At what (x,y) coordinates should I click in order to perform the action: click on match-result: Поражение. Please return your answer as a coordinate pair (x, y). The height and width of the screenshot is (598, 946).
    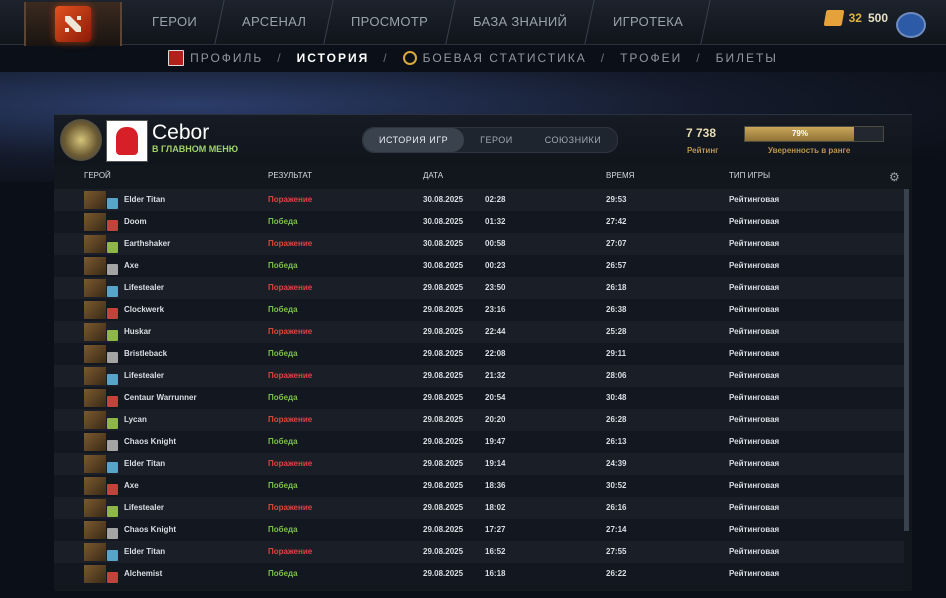
    Looking at the image, I should click on (290, 243).